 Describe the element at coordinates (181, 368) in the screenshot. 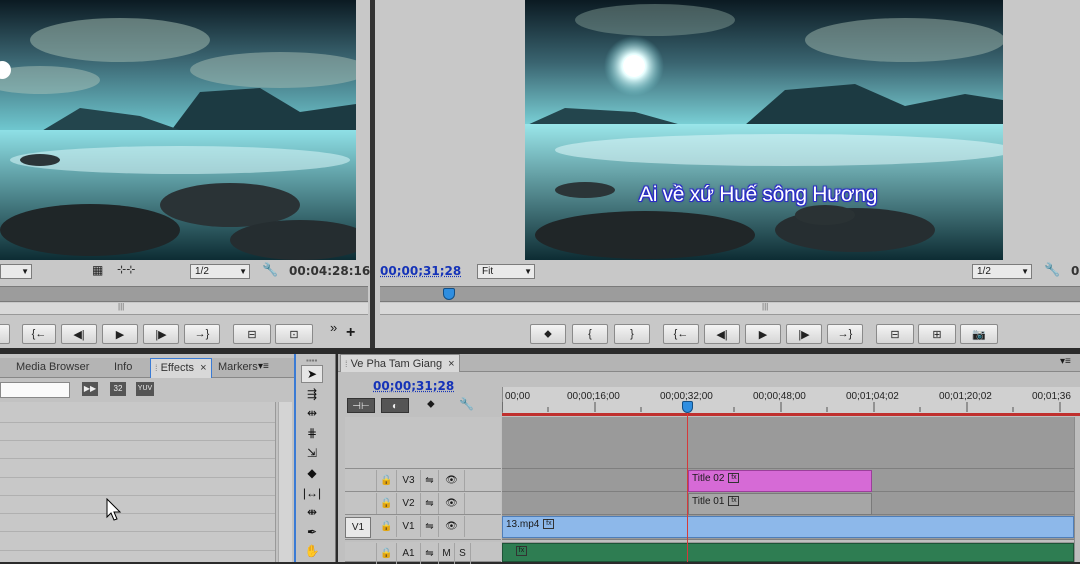

I see `tab-effects: ⁞ Effects ×` at that location.